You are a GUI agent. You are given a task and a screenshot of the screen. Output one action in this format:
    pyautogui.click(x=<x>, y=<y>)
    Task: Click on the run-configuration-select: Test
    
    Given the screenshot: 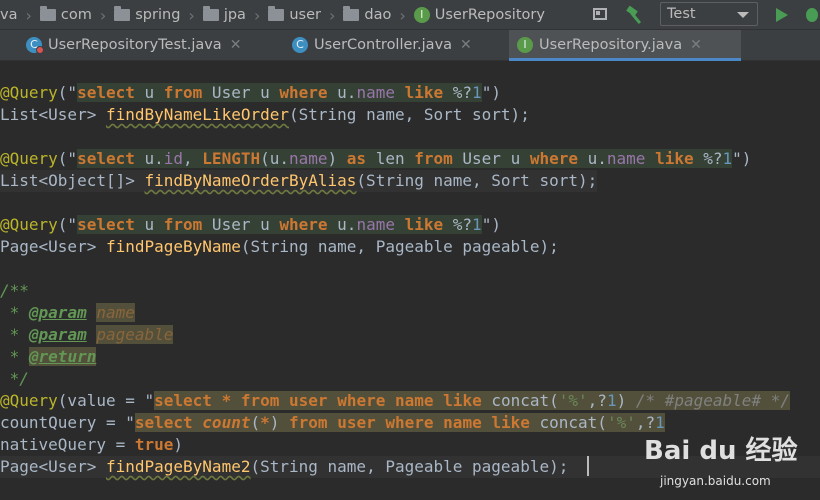 What is the action you would take?
    pyautogui.click(x=709, y=14)
    